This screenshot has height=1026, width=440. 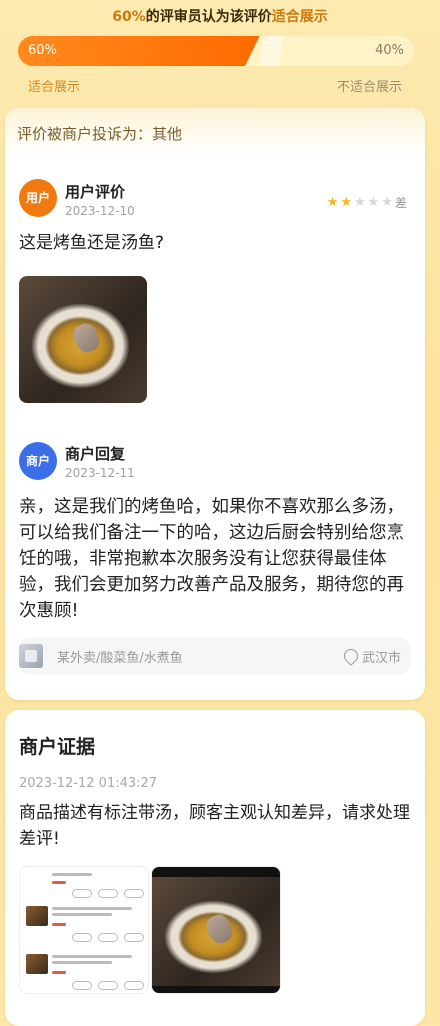 What do you see at coordinates (88, 783) in the screenshot?
I see `evidence-datetime: 2023-12-12 01:43:27` at bounding box center [88, 783].